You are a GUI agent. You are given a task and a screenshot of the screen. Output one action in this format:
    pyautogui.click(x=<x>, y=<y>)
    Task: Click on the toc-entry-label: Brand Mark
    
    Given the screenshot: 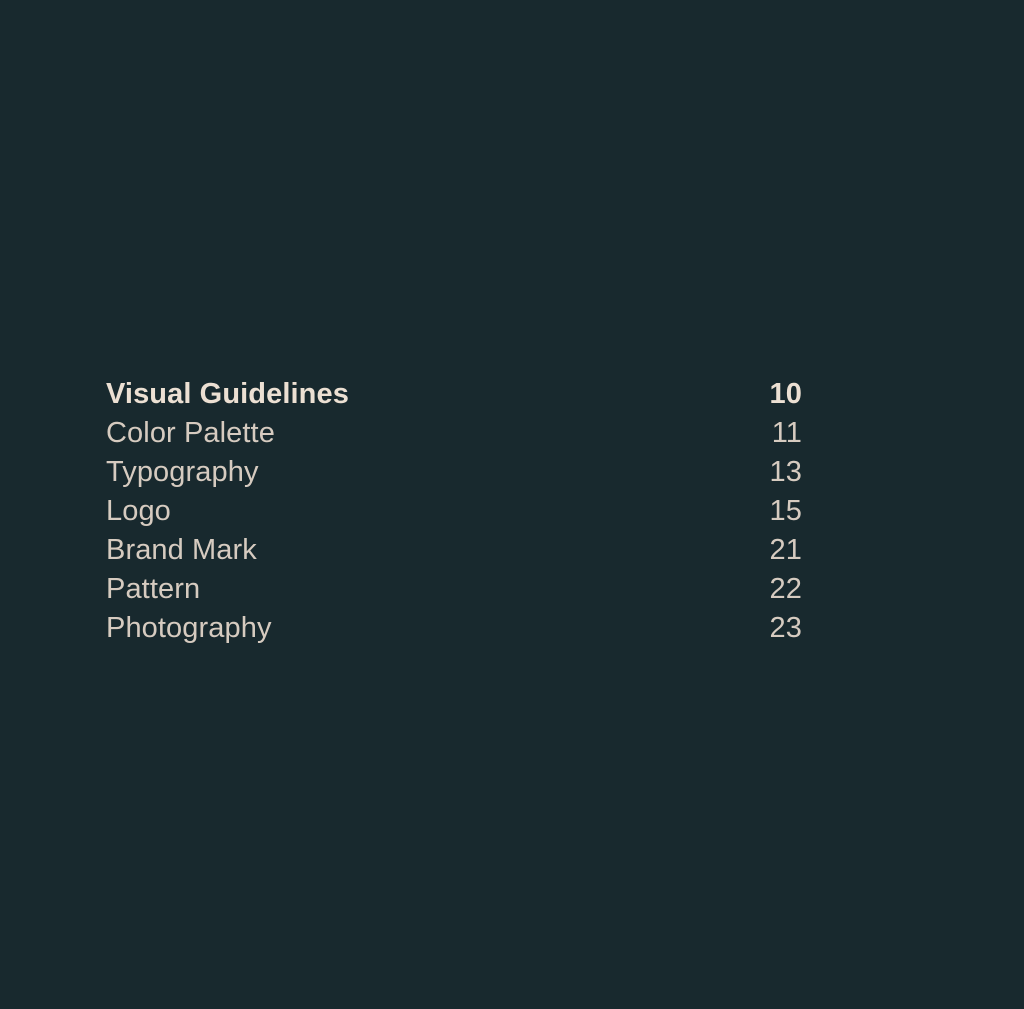 What is the action you would take?
    pyautogui.click(x=181, y=550)
    